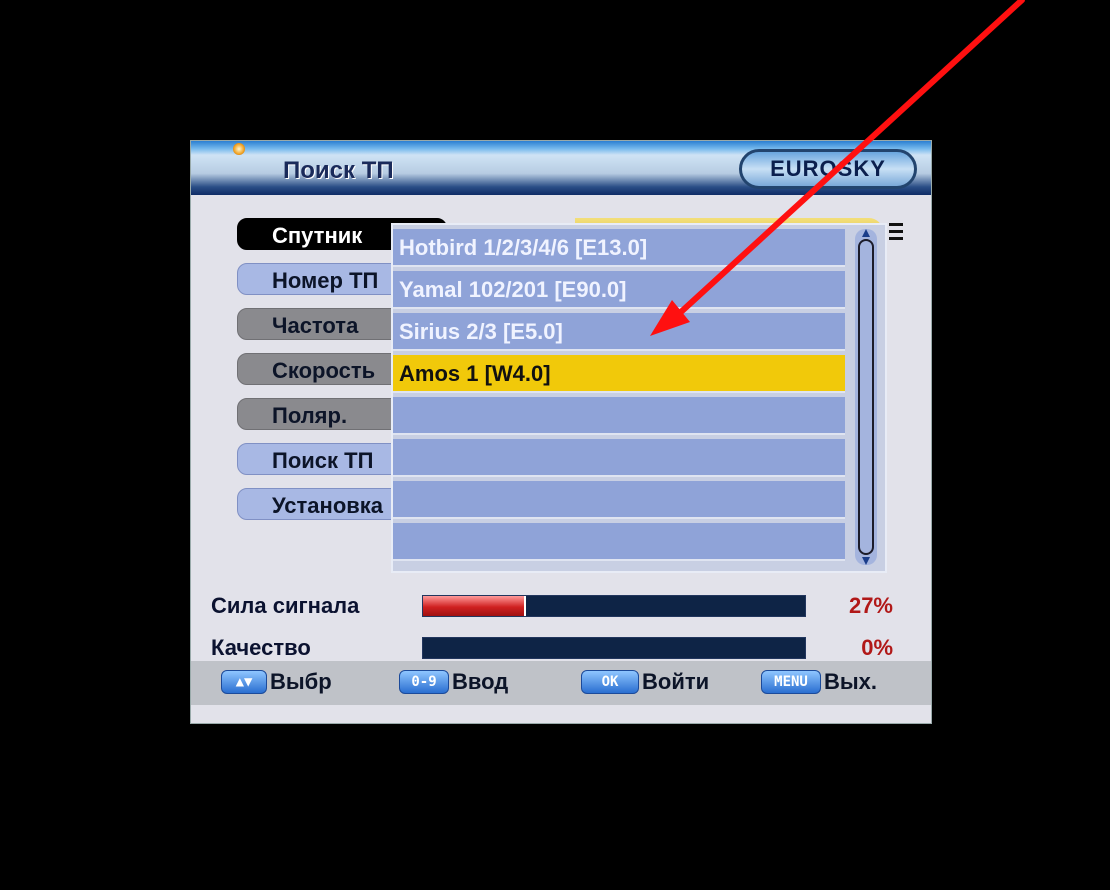 The width and height of the screenshot is (1110, 890). I want to click on signal-quality-bar, so click(614, 648).